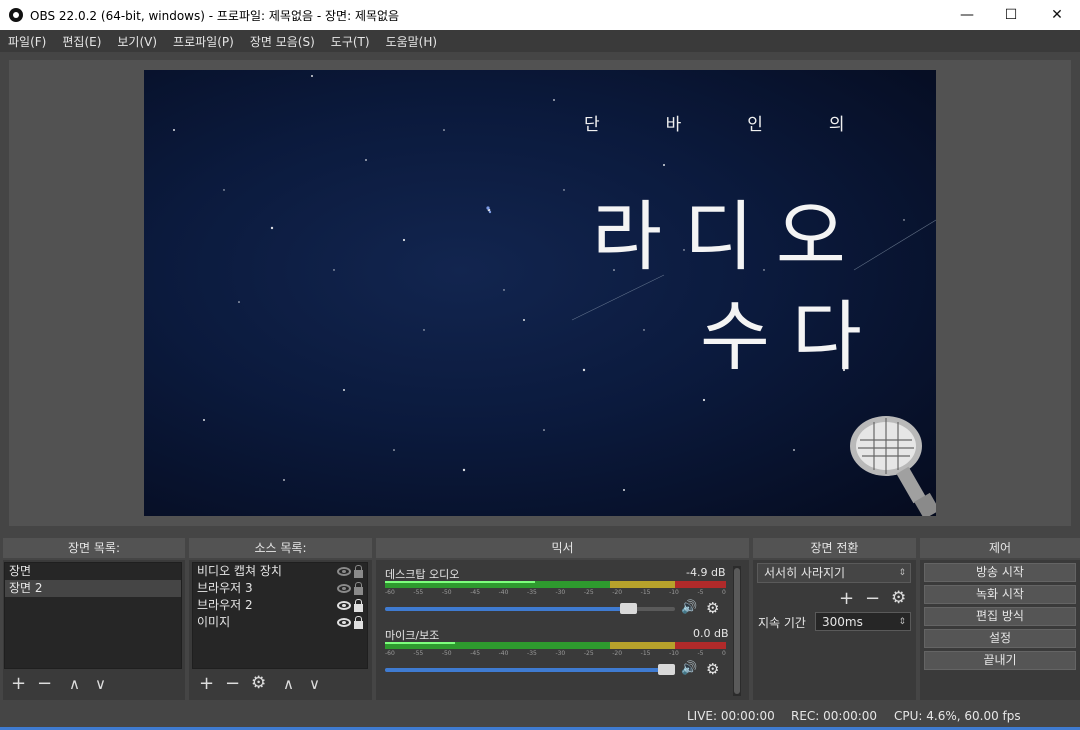  Describe the element at coordinates (93, 588) in the screenshot. I see `scene-item: 장면 2` at that location.